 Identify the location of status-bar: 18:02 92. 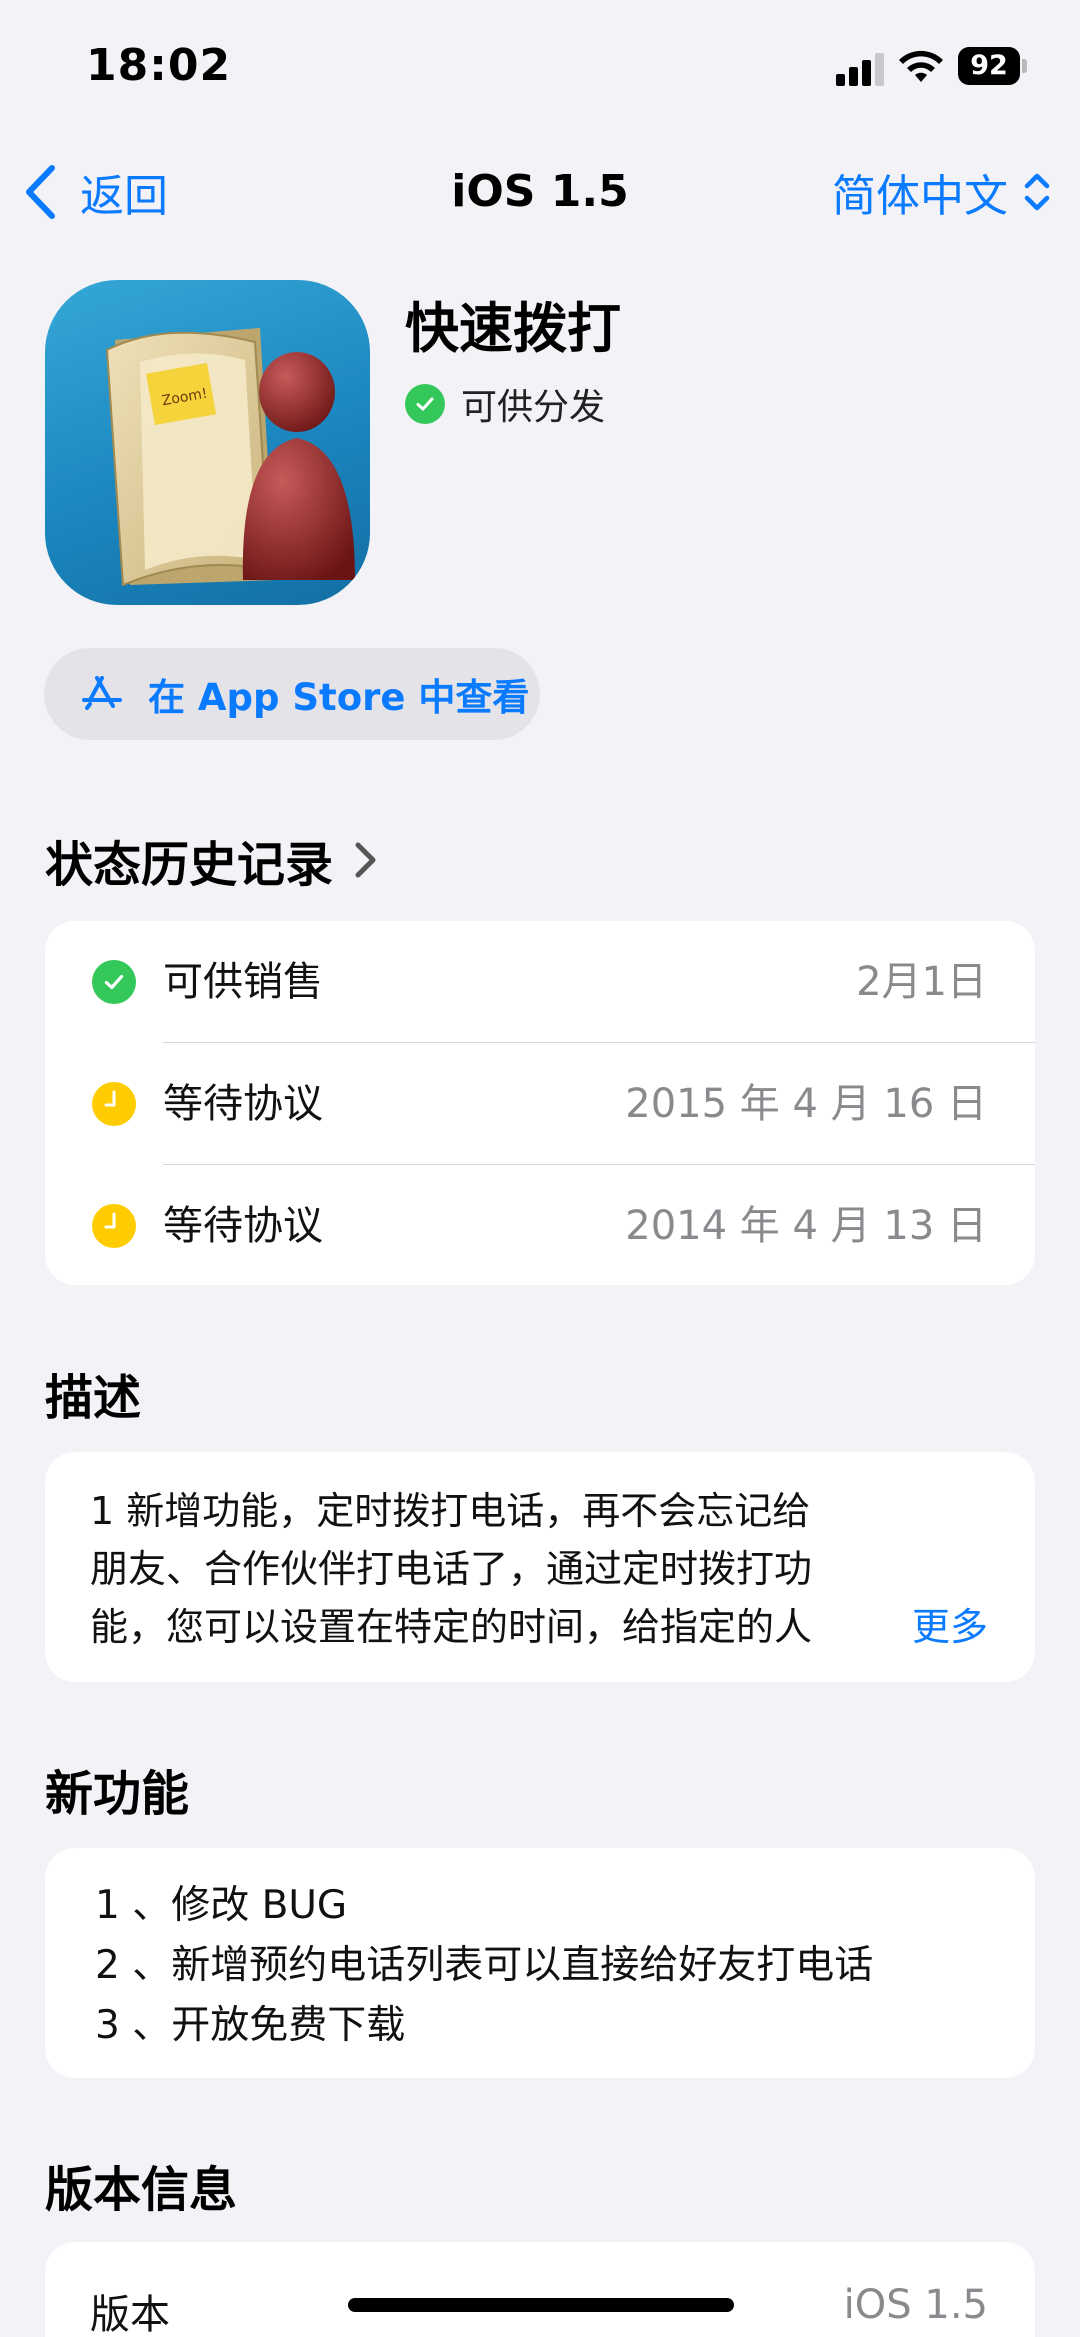
(540, 65).